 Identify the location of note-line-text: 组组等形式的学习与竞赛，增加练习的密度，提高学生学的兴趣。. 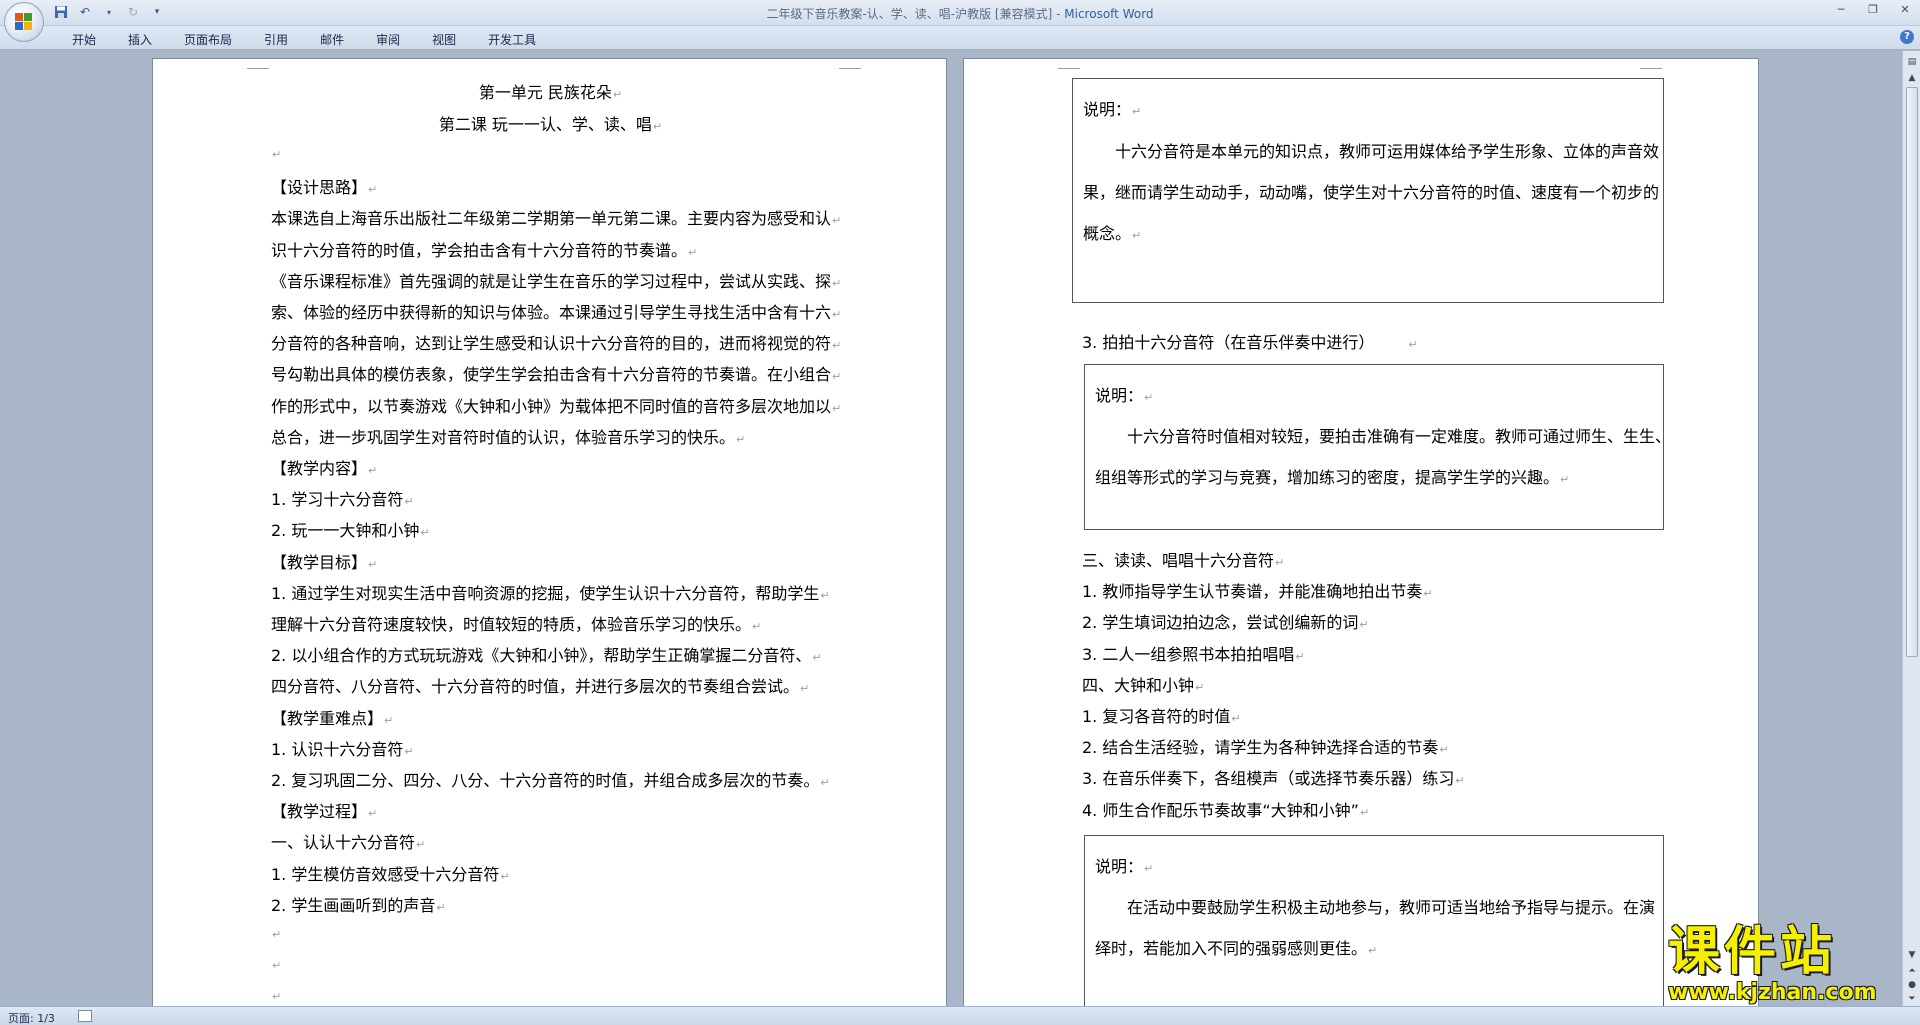
(1327, 477).